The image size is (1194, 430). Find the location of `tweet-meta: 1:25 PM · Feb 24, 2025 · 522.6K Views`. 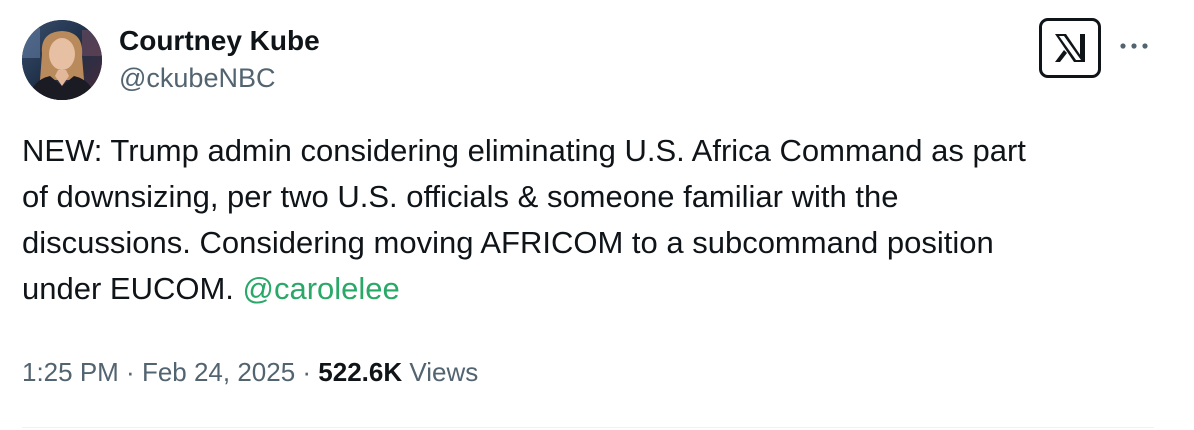

tweet-meta: 1:25 PM · Feb 24, 2025 · 522.6K Views is located at coordinates (250, 372).